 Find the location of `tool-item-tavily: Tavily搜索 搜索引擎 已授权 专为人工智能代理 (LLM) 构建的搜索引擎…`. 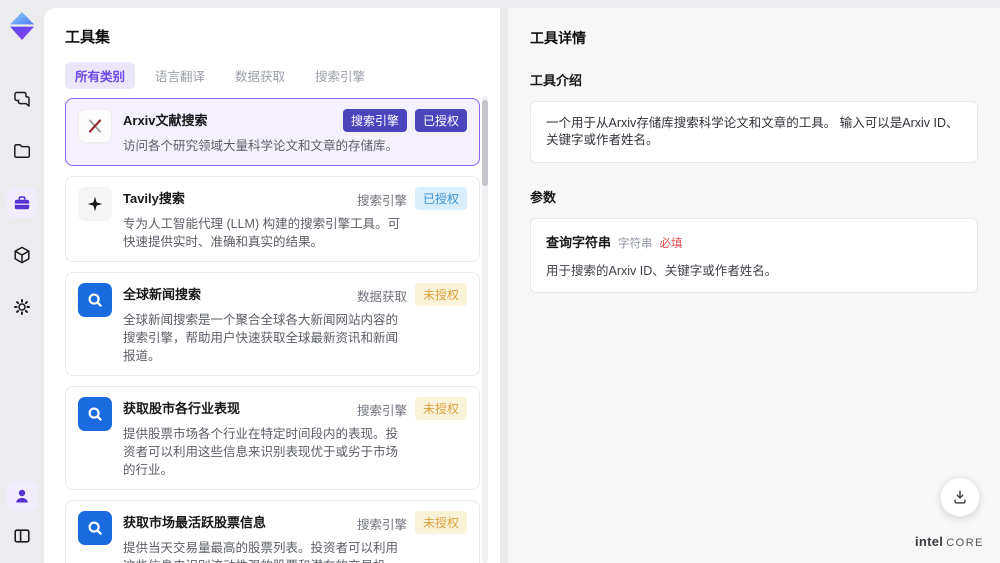

tool-item-tavily: Tavily搜索 搜索引擎 已授权 专为人工智能代理 (LLM) 构建的搜索引擎… is located at coordinates (272, 219).